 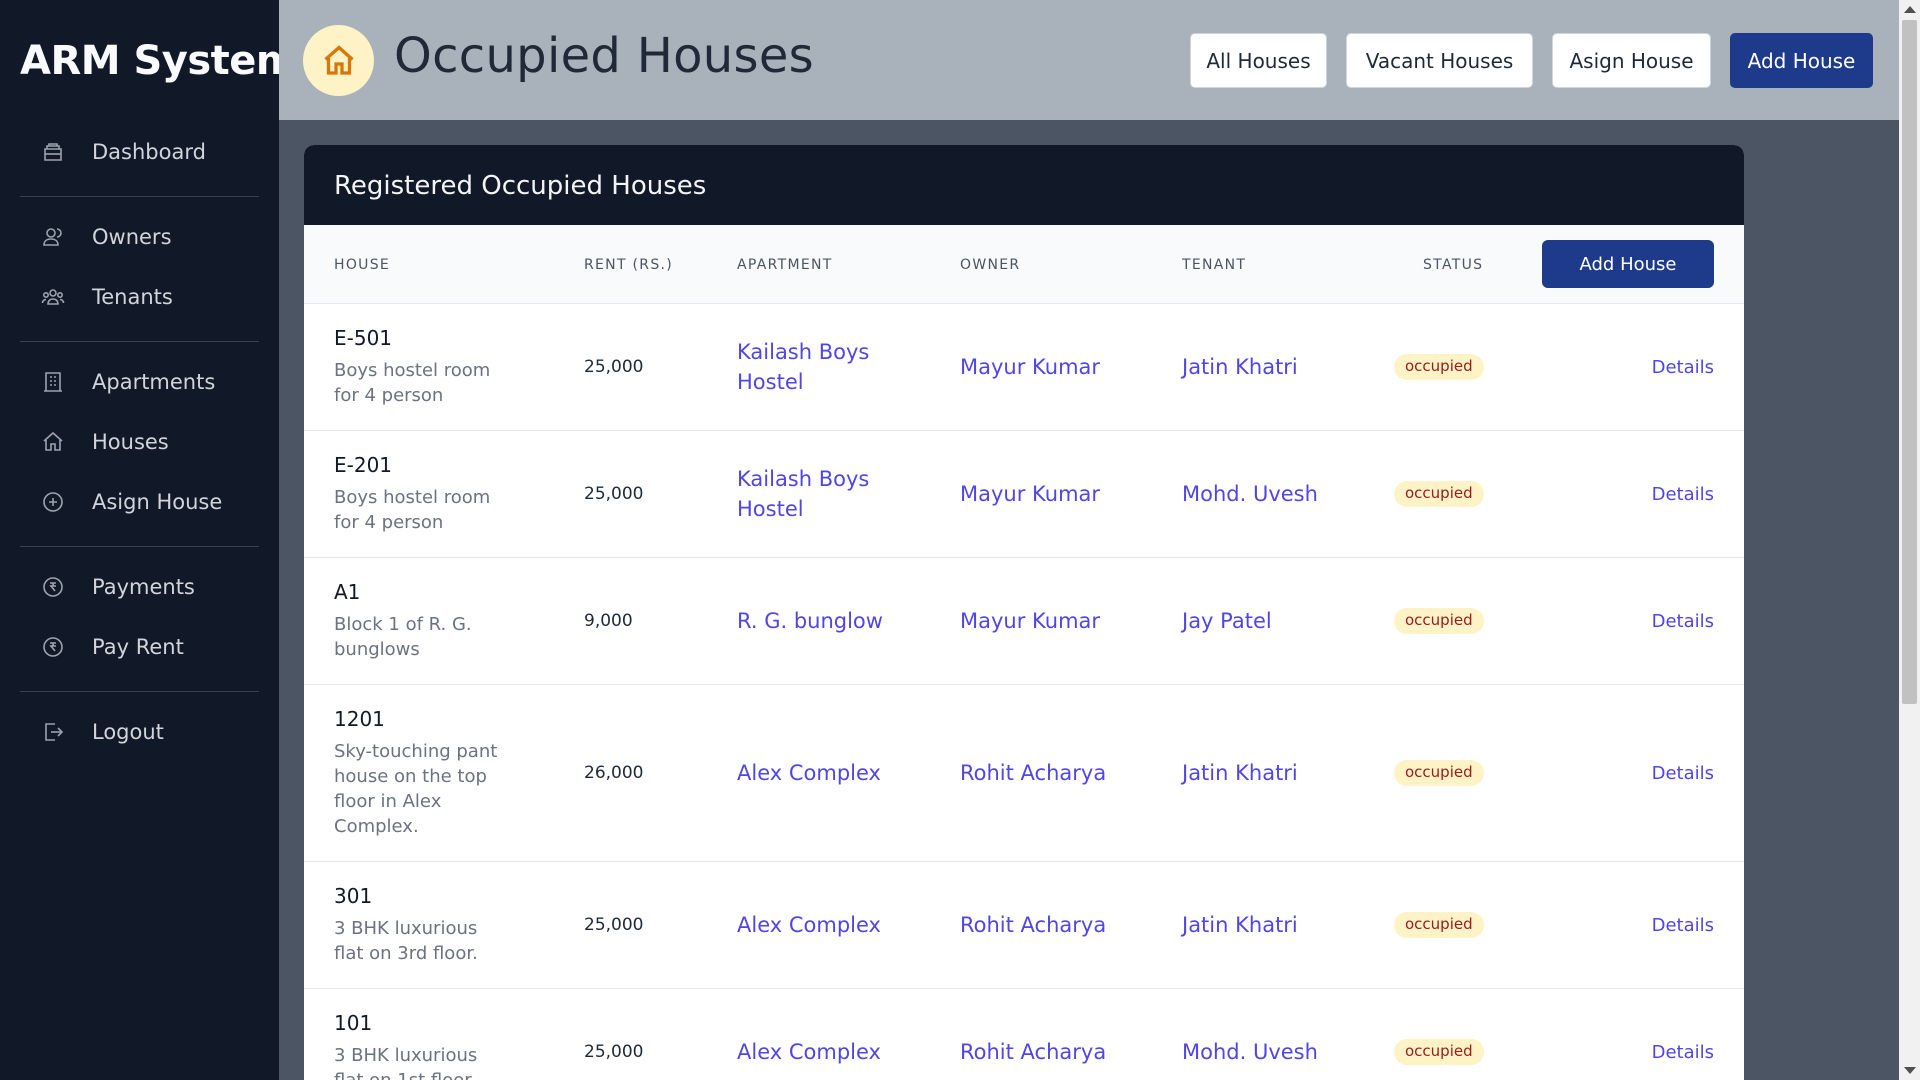 What do you see at coordinates (347, 592) in the screenshot?
I see `house-name: A1` at bounding box center [347, 592].